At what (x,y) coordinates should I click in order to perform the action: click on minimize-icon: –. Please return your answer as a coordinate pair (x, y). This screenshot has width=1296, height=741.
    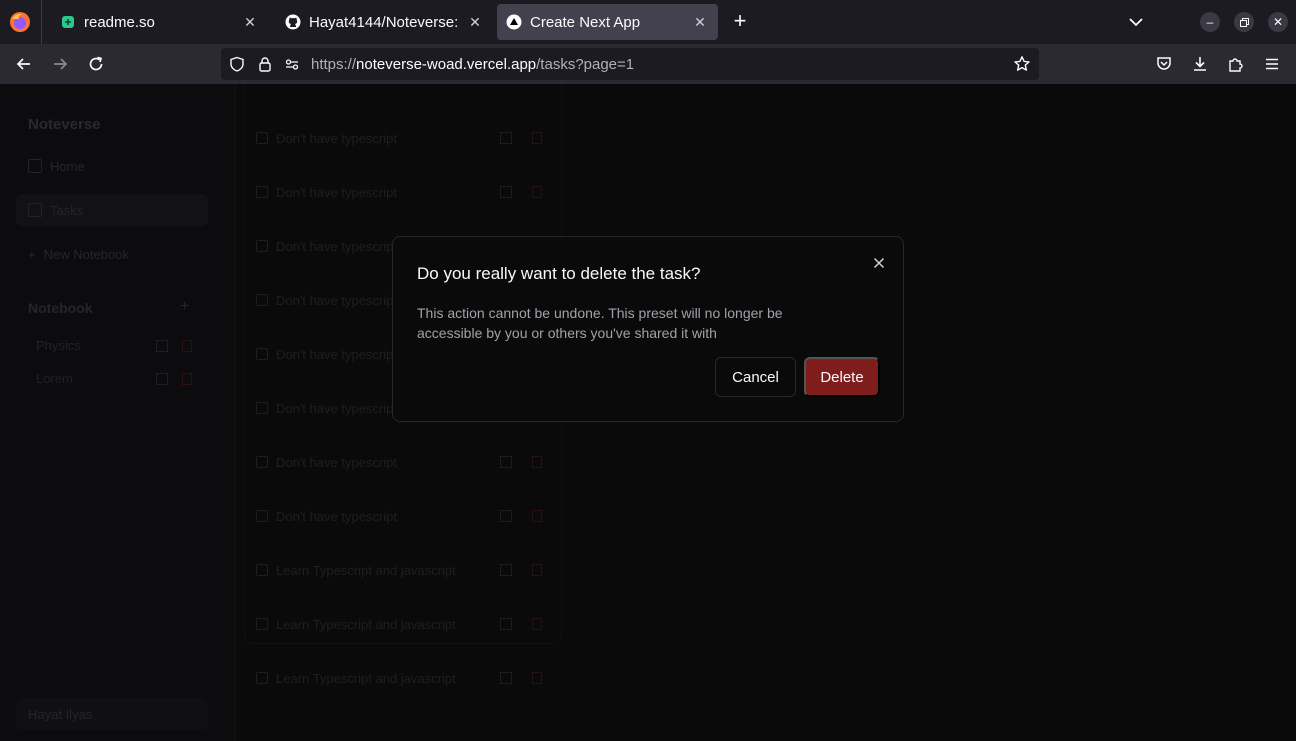
    Looking at the image, I should click on (1210, 22).